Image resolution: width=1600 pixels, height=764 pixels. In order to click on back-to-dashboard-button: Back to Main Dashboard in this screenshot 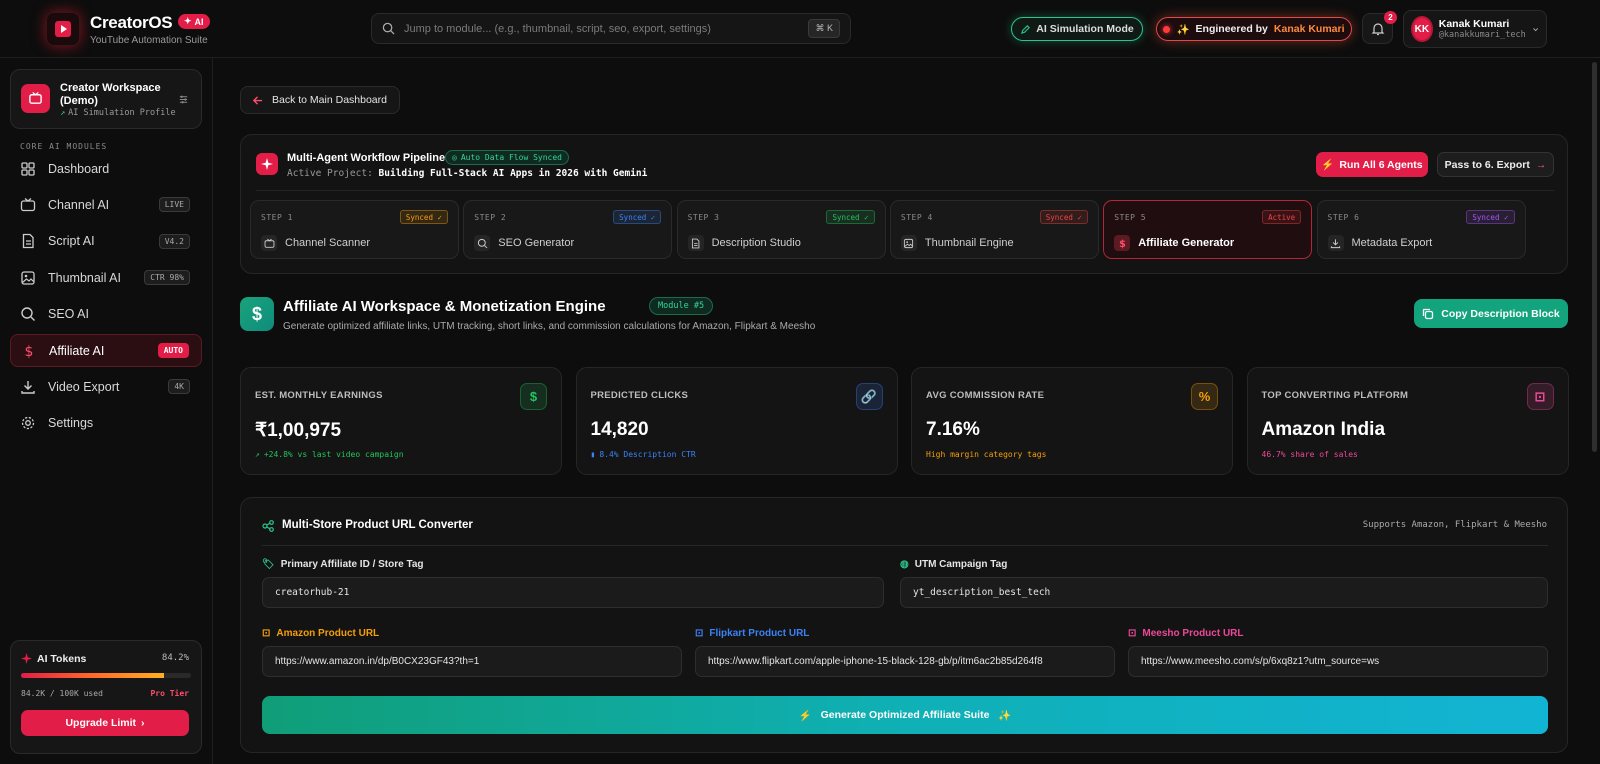, I will do `click(320, 100)`.